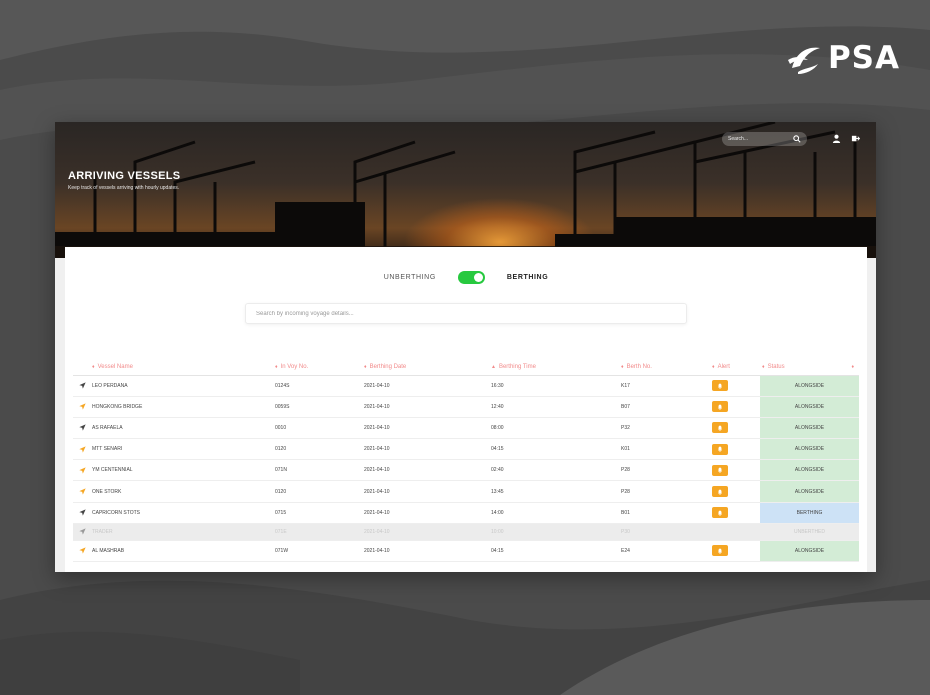 The width and height of the screenshot is (930, 695). I want to click on in-voy-no-cell: 0059S, so click(317, 407).